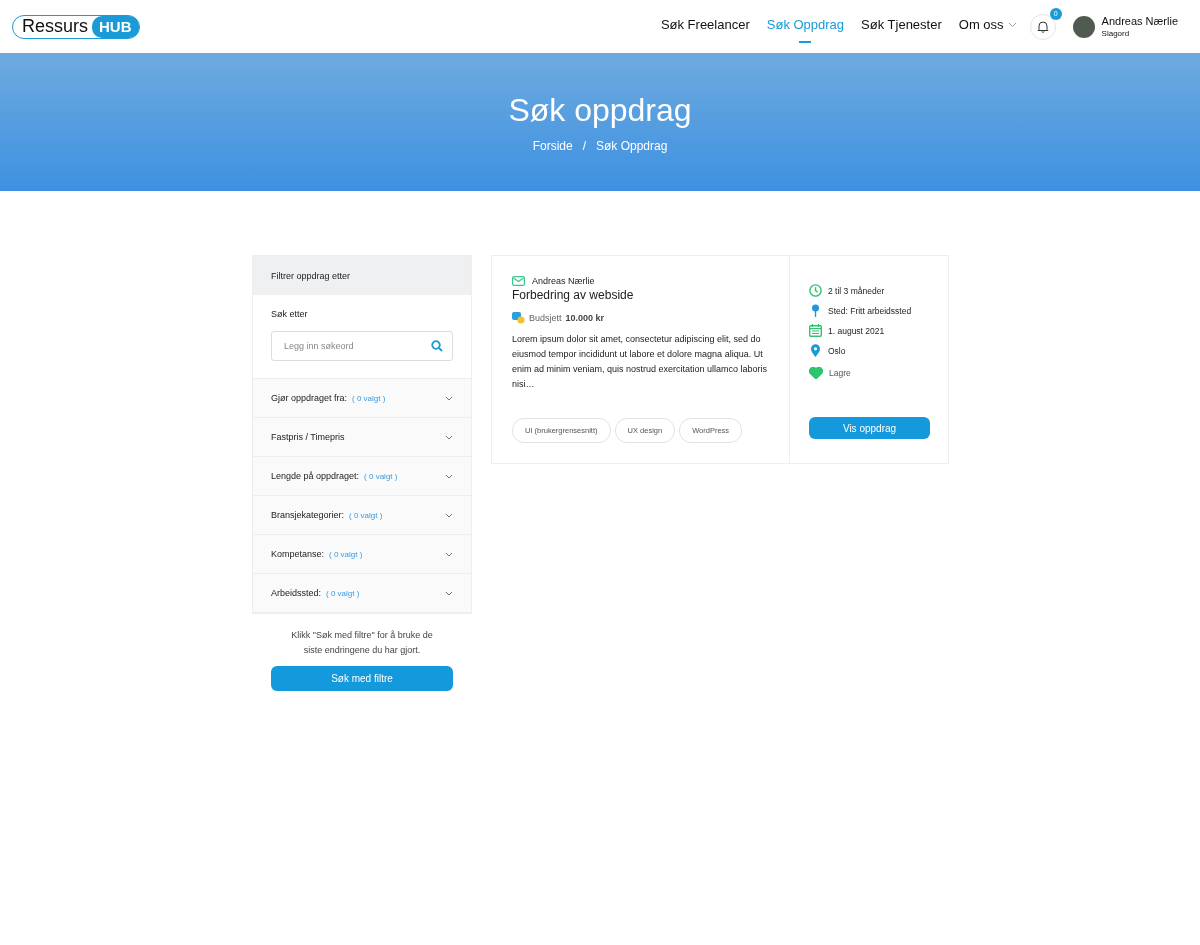 This screenshot has width=1200, height=945. Describe the element at coordinates (308, 437) in the screenshot. I see `filter-label: Fastpris / Timepris` at that location.